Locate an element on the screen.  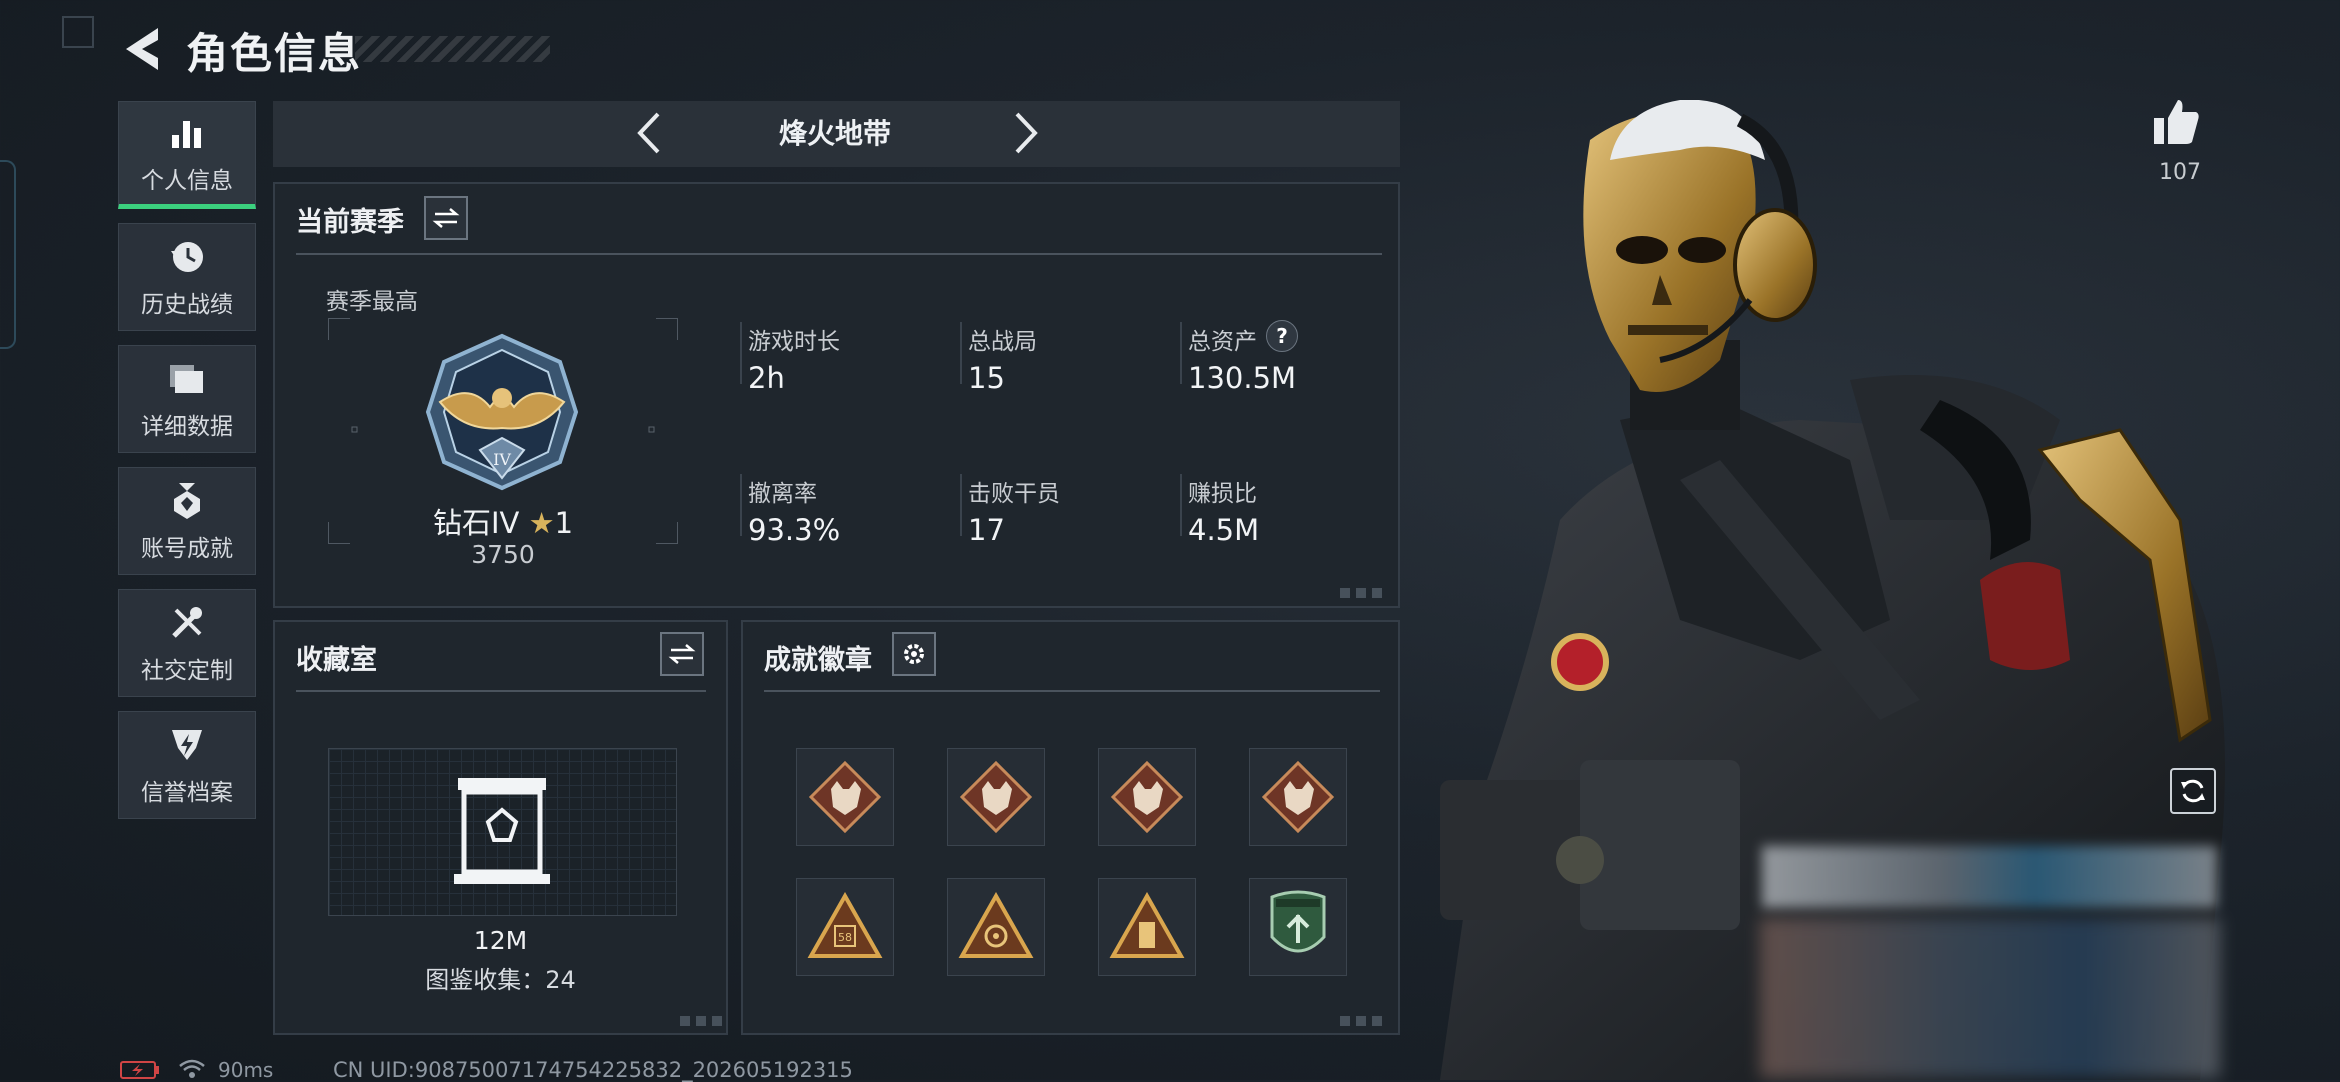
network-ping: 90ms is located at coordinates (246, 1070).